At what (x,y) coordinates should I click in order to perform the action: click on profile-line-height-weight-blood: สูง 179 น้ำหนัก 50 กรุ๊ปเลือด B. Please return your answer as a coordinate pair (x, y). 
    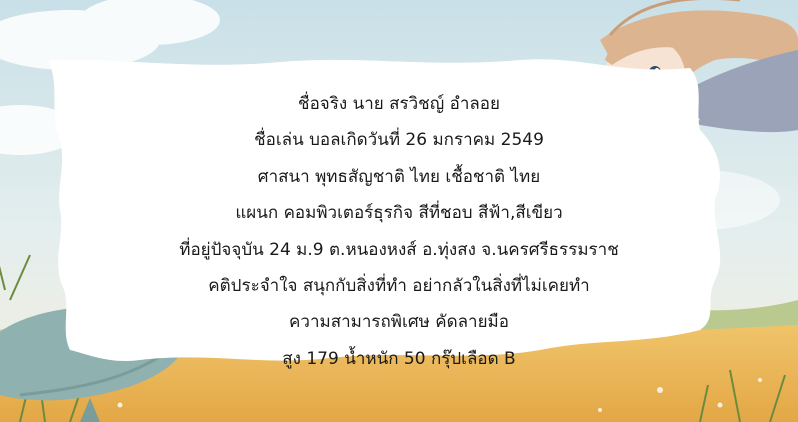
    Looking at the image, I should click on (399, 358).